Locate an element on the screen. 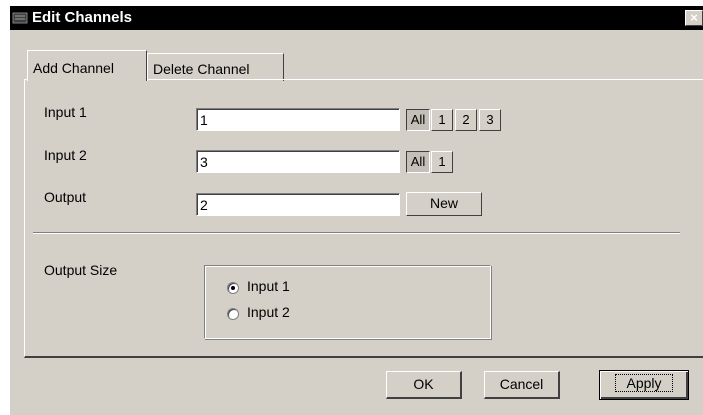 The image size is (703, 415). window-title: Edit Channels is located at coordinates (82, 17).